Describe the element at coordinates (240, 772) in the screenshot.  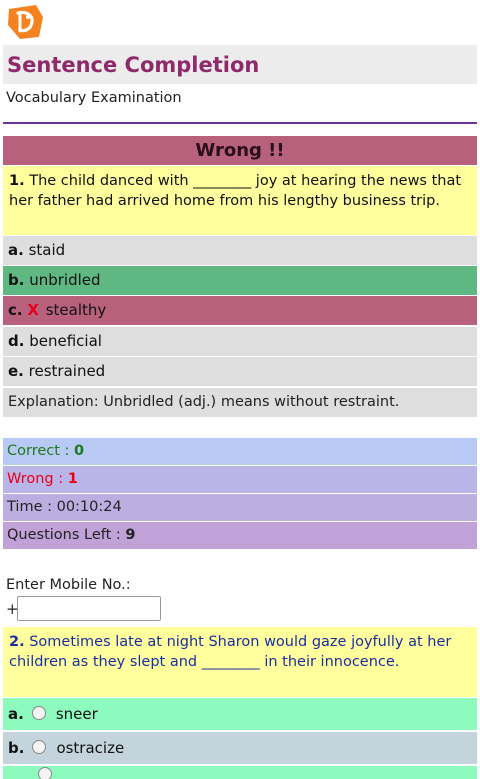
I see `option-c` at that location.